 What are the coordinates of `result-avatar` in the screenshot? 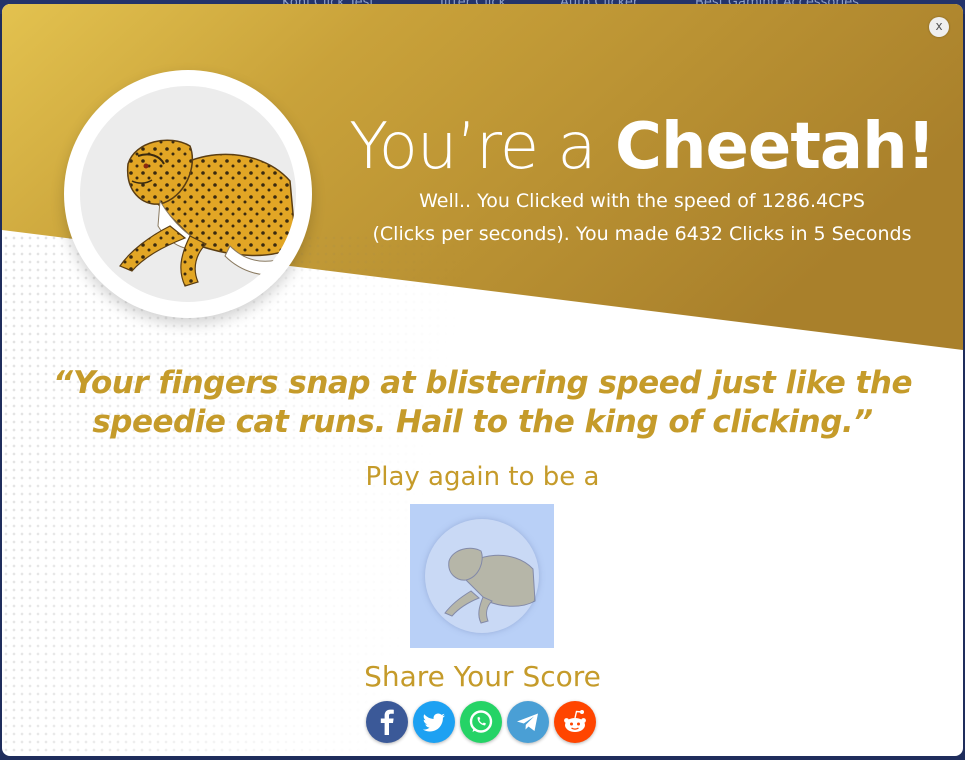 It's located at (188, 194).